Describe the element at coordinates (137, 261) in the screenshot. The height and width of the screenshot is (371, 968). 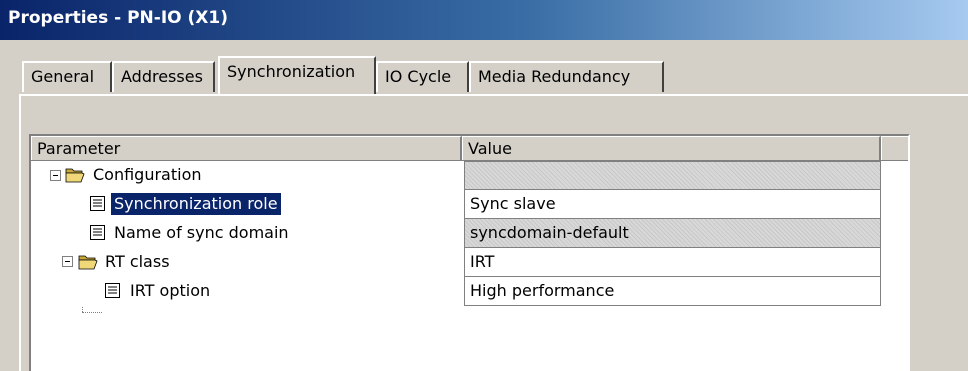
I see `row-label: RT class` at that location.